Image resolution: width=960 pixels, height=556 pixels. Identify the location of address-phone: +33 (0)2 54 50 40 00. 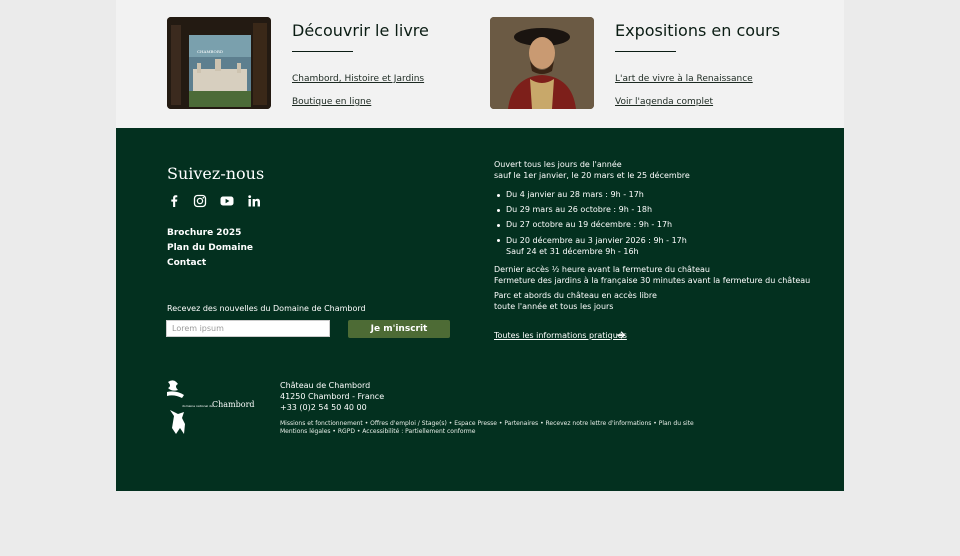
(323, 407).